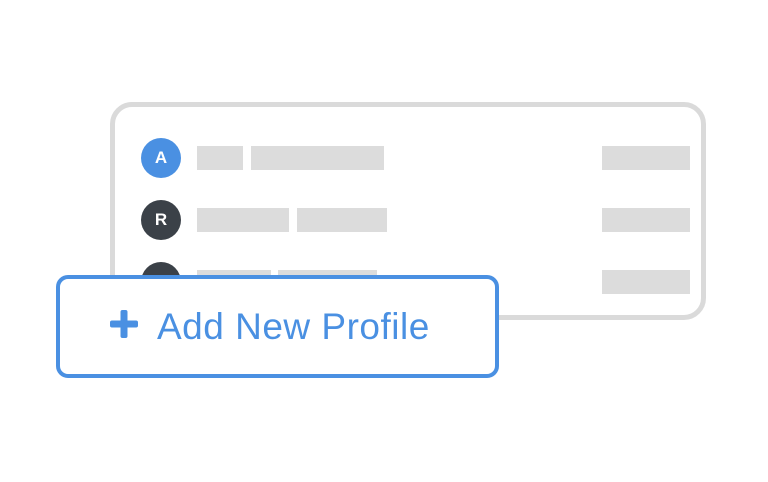 Image resolution: width=768 pixels, height=482 pixels. I want to click on avatar: A, so click(161, 158).